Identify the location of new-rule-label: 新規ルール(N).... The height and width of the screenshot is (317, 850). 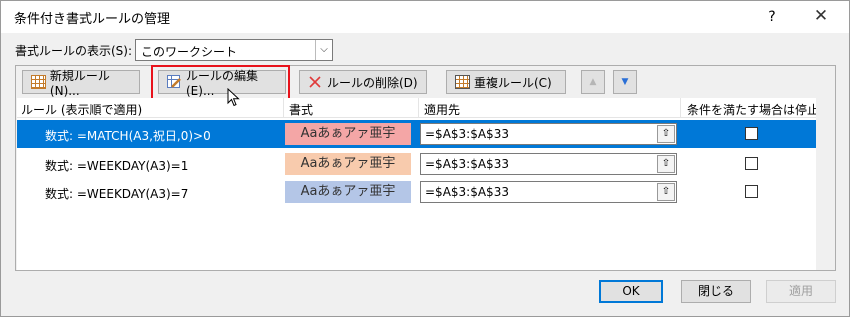
(79, 83).